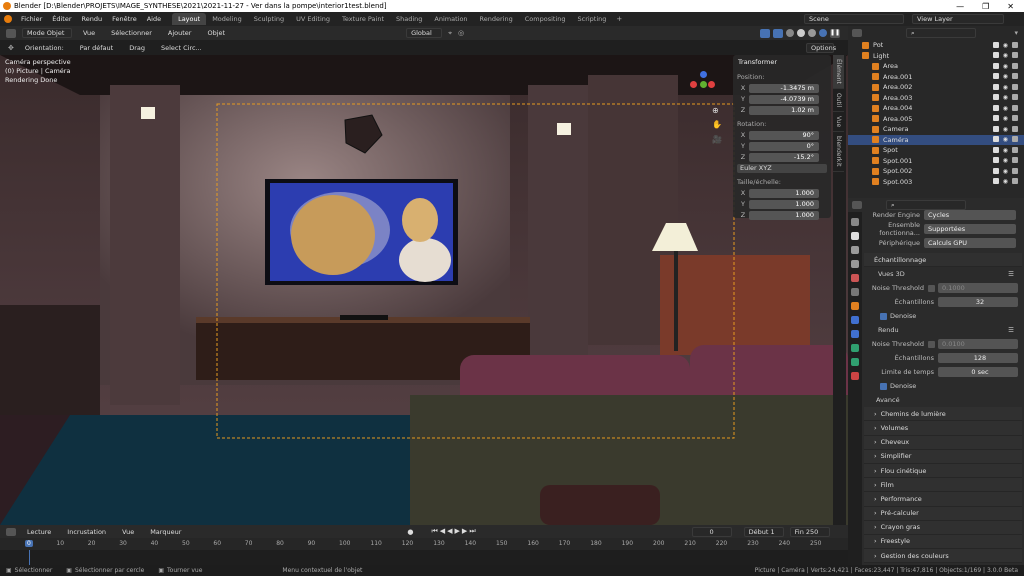 The image size is (1024, 576). Describe the element at coordinates (619, 19) in the screenshot. I see `add-workspace-icon: +` at that location.